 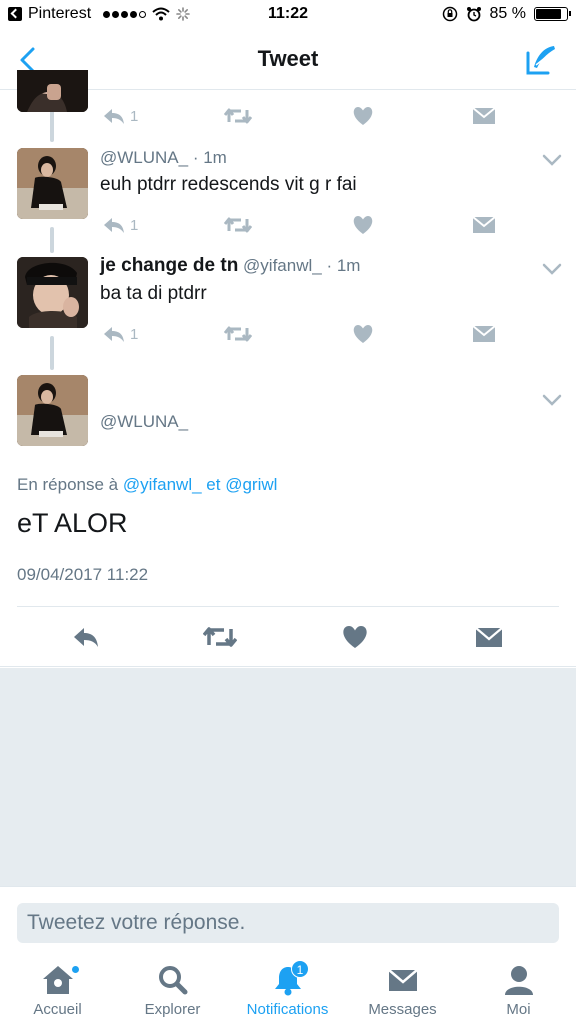 What do you see at coordinates (473, 14) in the screenshot?
I see `alarm-icon` at bounding box center [473, 14].